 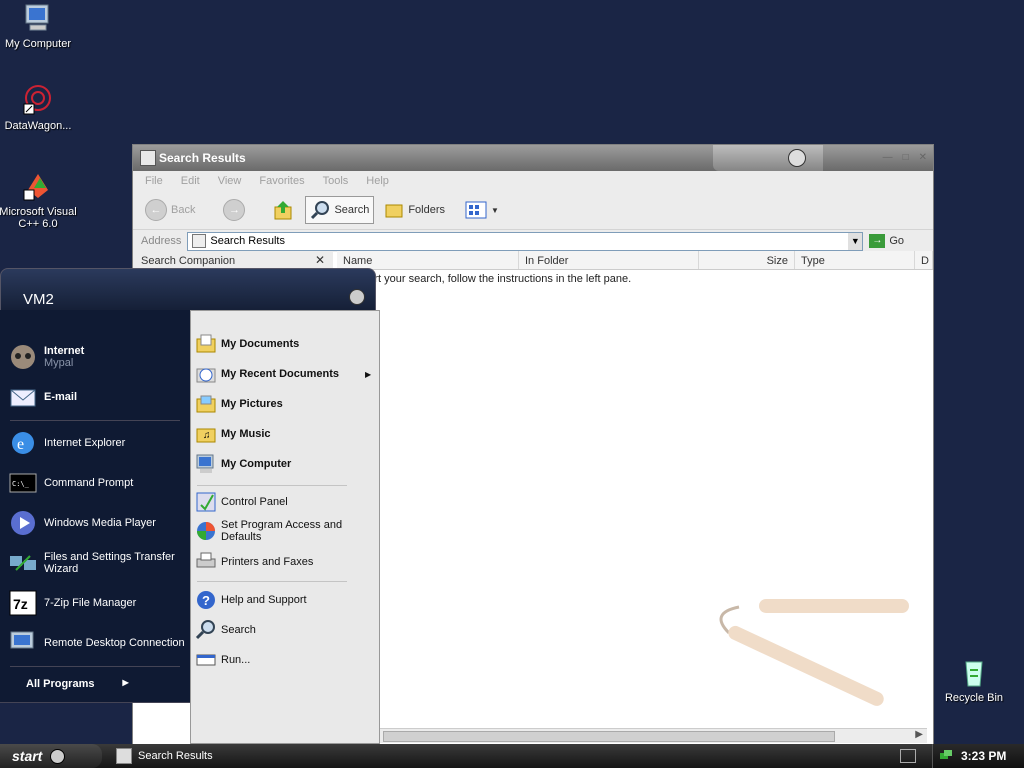 I want to click on network-icon, so click(x=946, y=756).